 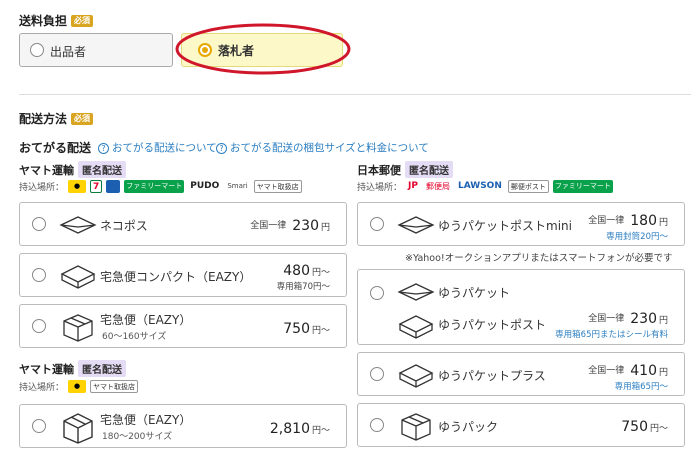 I want to click on large-box-icon, so click(x=78, y=428).